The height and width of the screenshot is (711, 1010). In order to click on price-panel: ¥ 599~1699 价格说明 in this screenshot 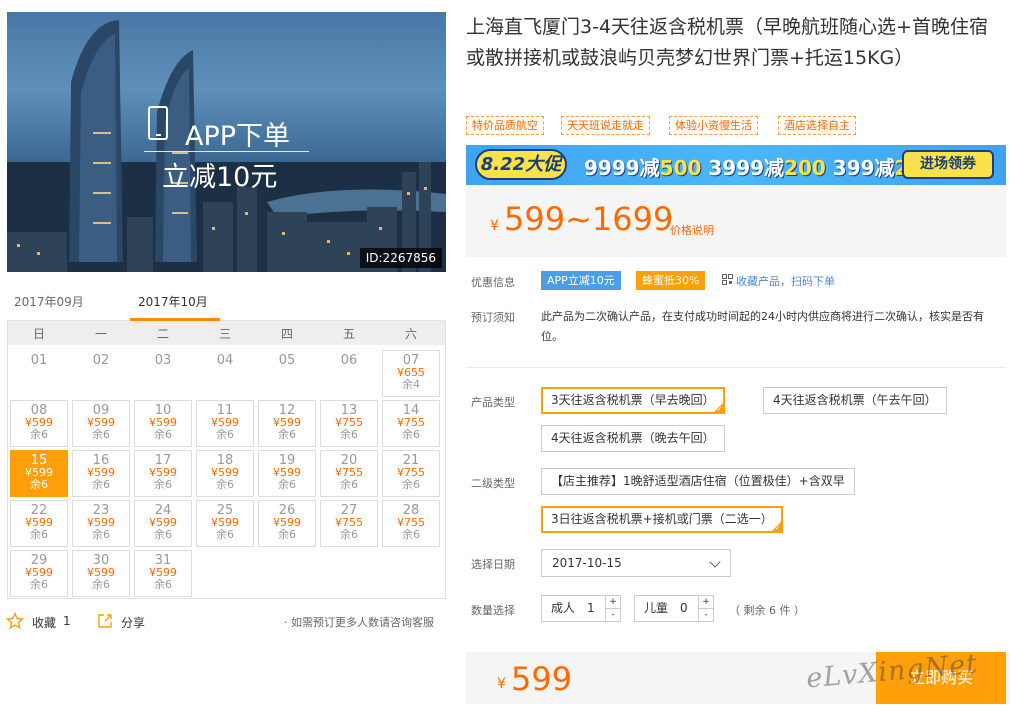, I will do `click(736, 221)`.